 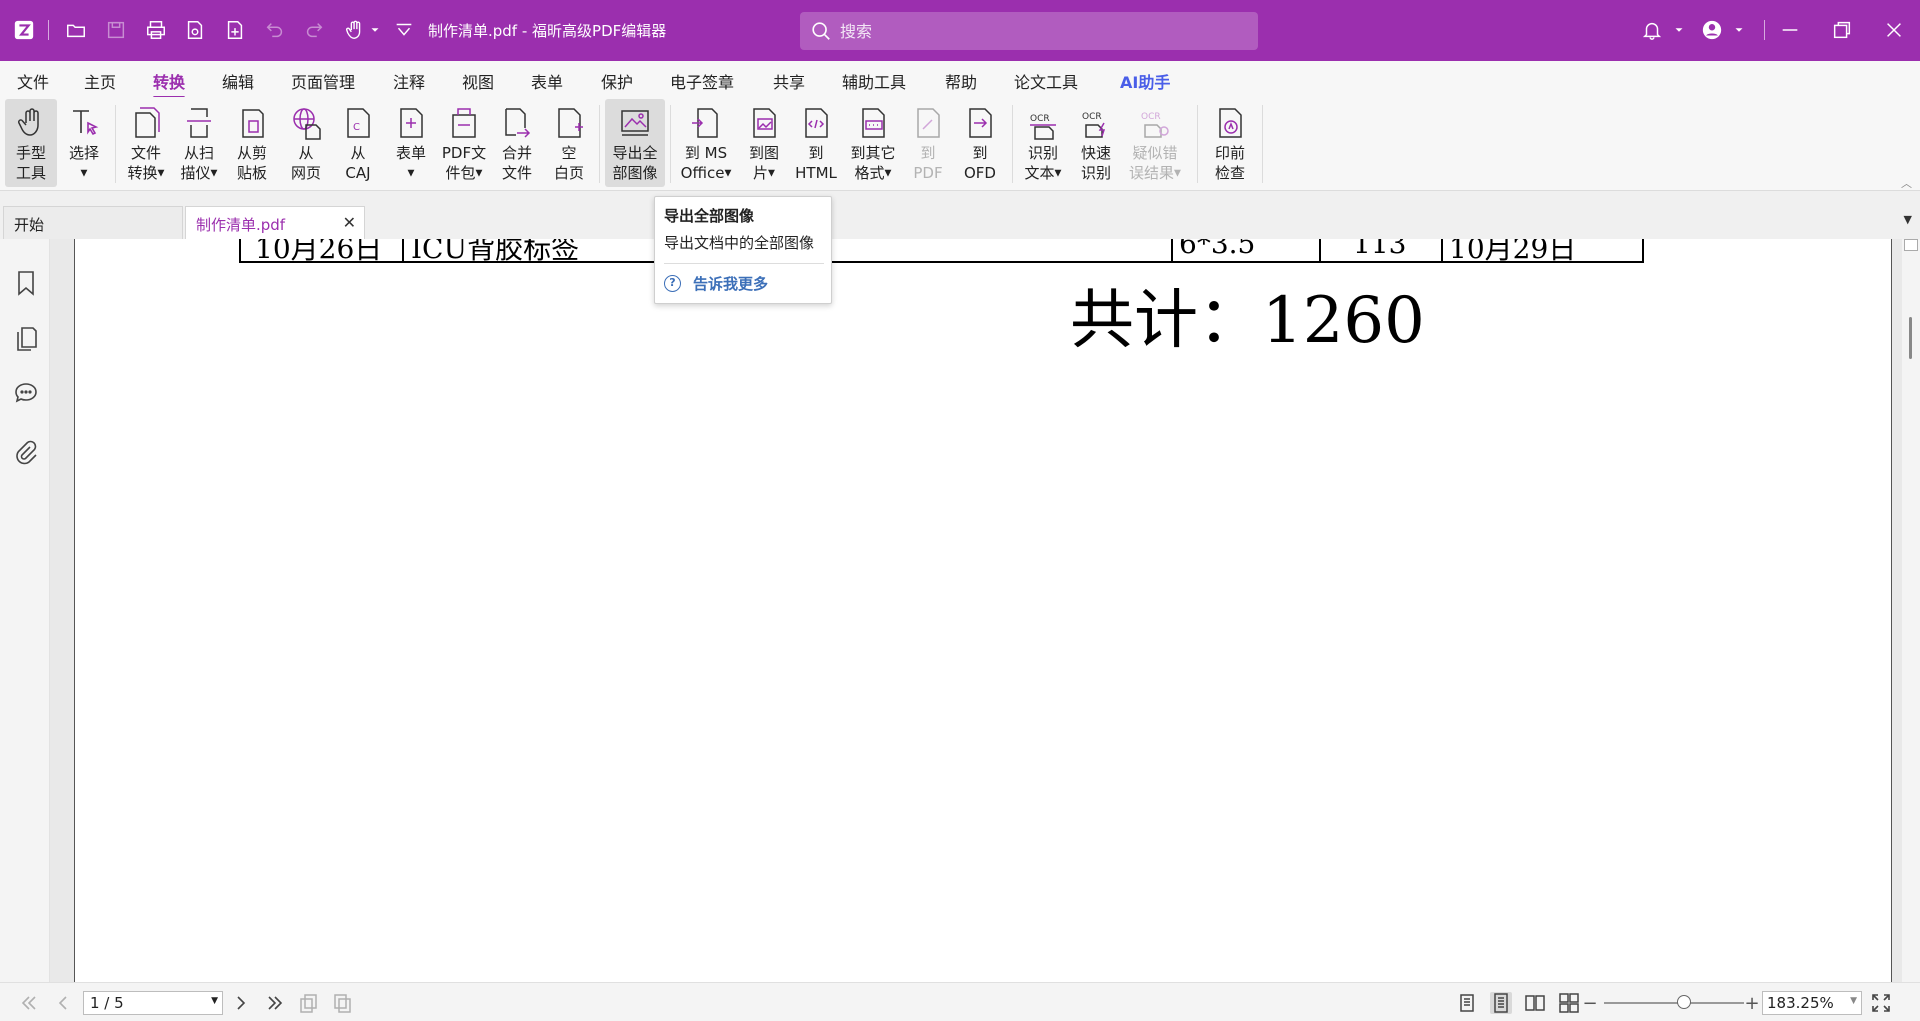 I want to click on ocr-text-label: 识别 文本▼, so click(x=1043, y=163).